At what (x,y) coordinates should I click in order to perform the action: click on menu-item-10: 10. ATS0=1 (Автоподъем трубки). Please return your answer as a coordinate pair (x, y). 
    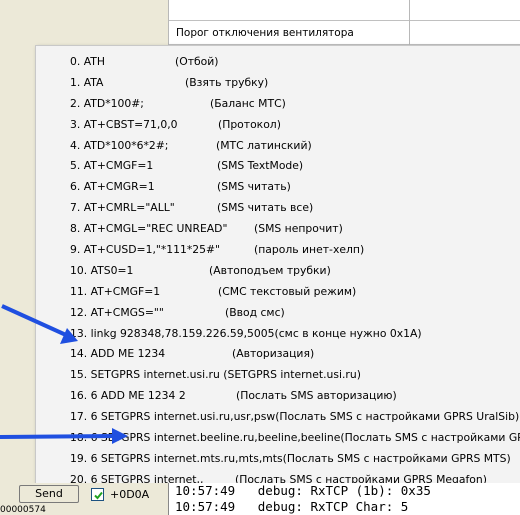
    Looking at the image, I should click on (295, 271).